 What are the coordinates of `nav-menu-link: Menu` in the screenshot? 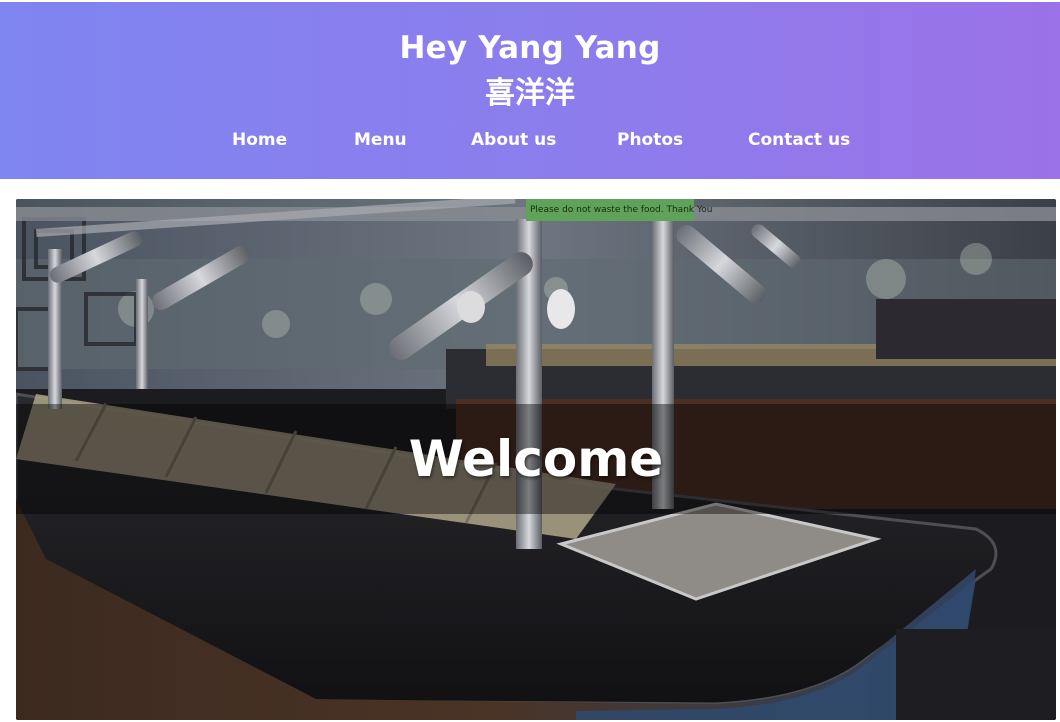 It's located at (380, 140).